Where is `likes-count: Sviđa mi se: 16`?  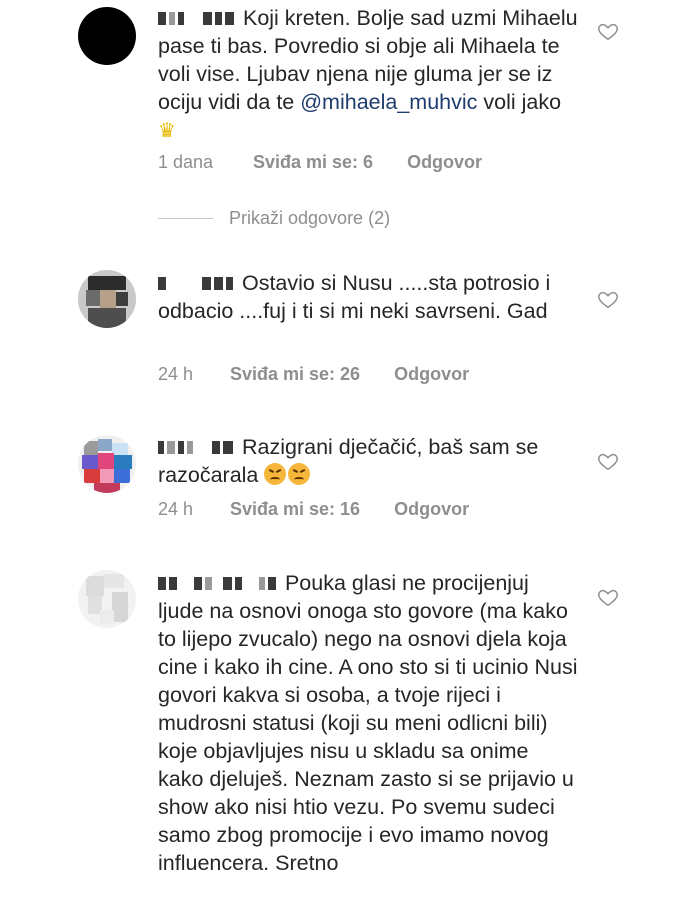 likes-count: Sviđa mi se: 16 is located at coordinates (295, 509).